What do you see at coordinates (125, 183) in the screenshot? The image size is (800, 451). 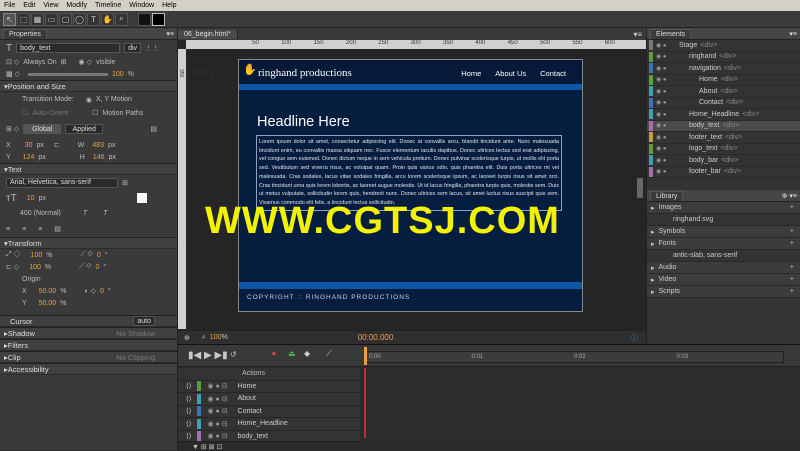 I see `add-font-icon: ⊞` at bounding box center [125, 183].